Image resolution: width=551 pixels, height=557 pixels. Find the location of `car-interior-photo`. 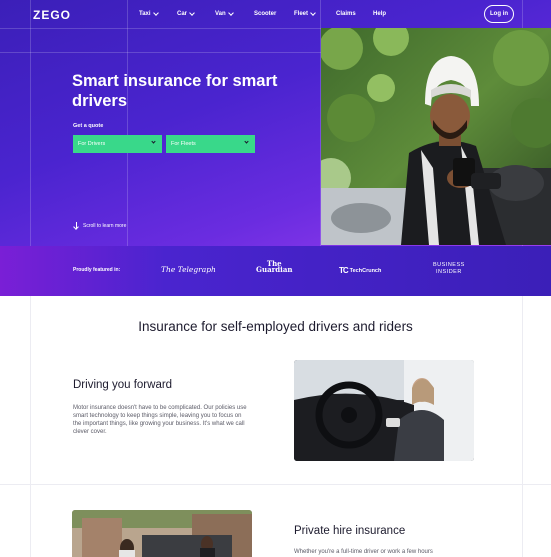

car-interior-photo is located at coordinates (384, 410).